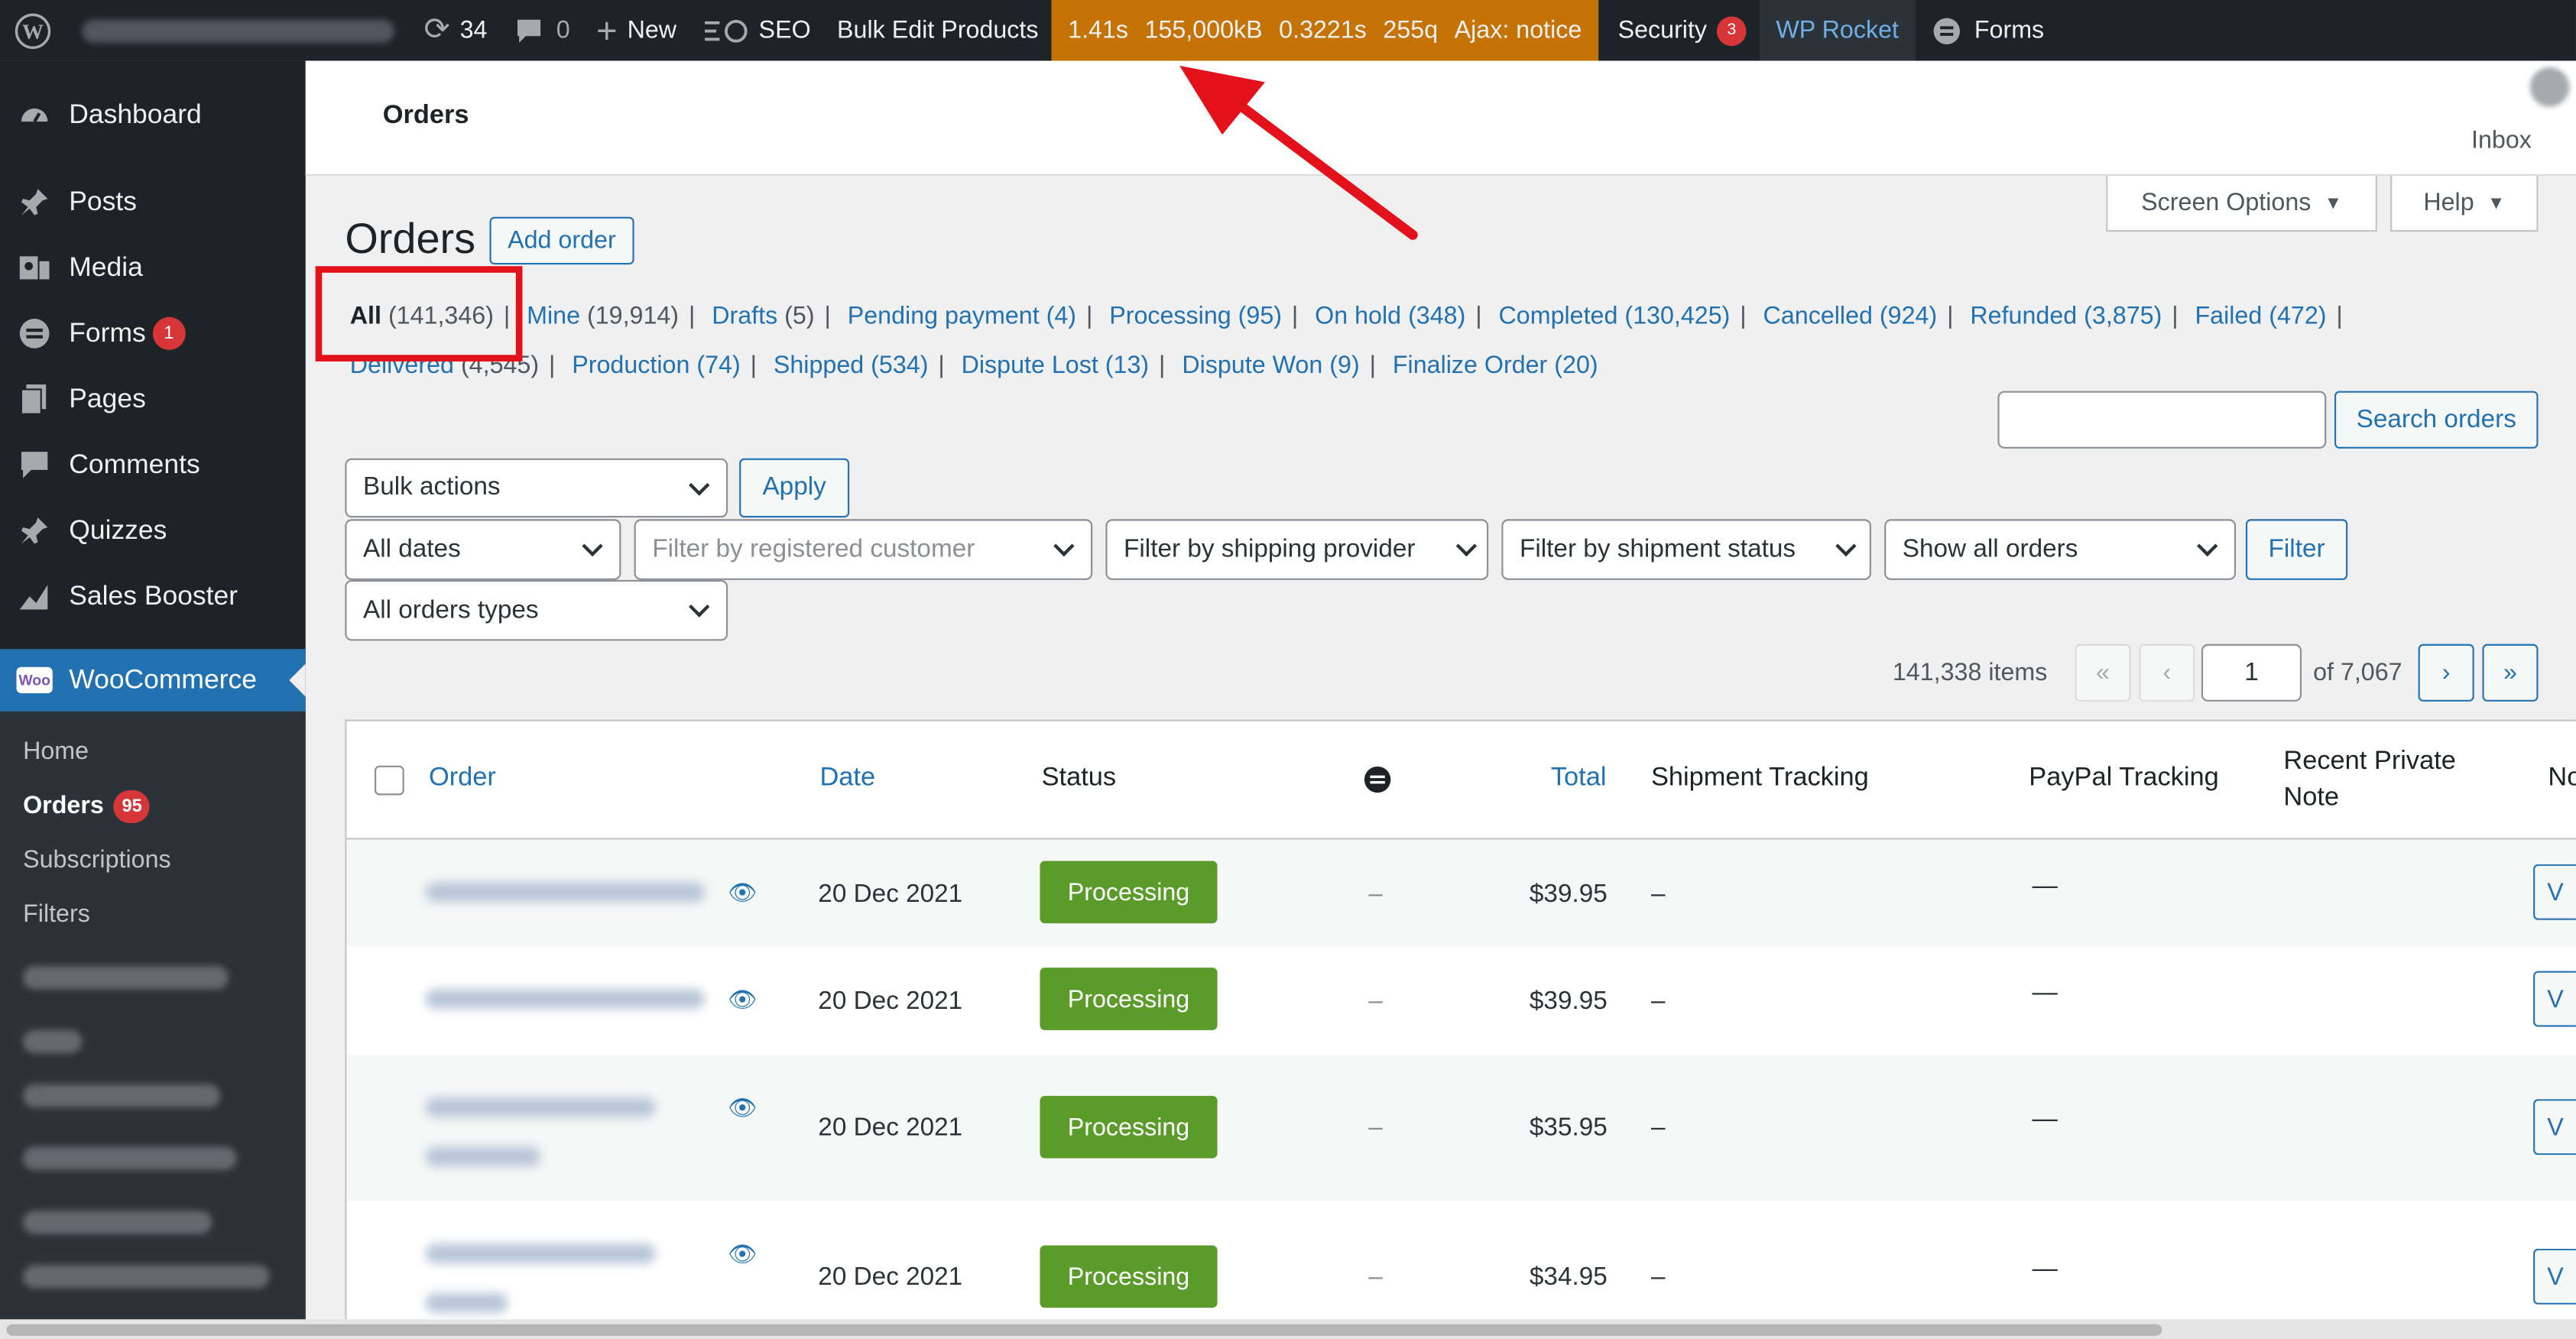 The height and width of the screenshot is (1339, 2576). What do you see at coordinates (153, 806) in the screenshot?
I see `submenu-item-orders: Orders 95` at bounding box center [153, 806].